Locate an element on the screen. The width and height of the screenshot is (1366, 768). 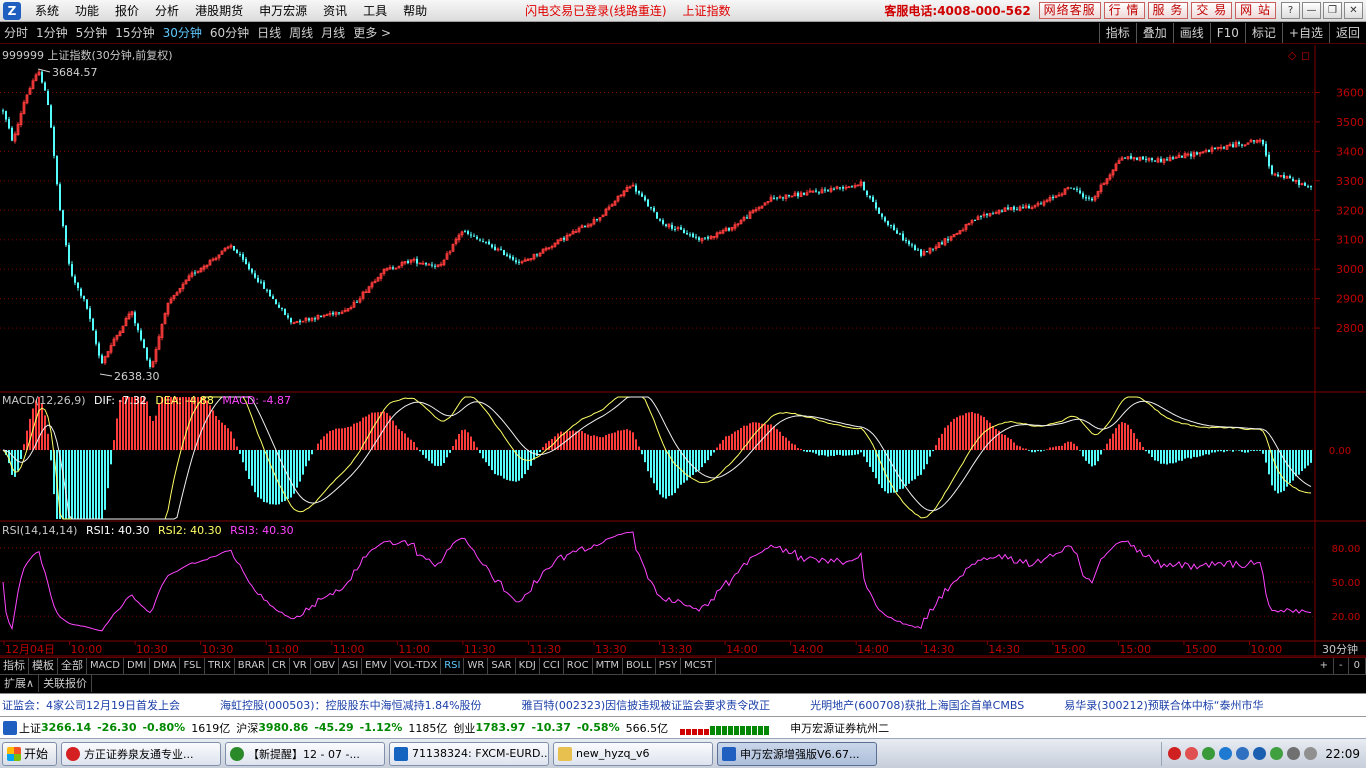
menu-item-quote: 报价 is located at coordinates (127, 11).